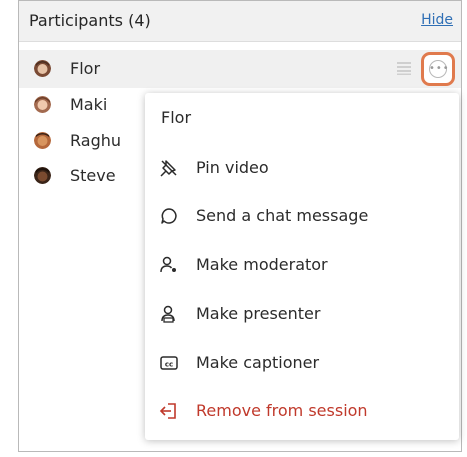 Image resolution: width=467 pixels, height=457 pixels. Describe the element at coordinates (42, 140) in the screenshot. I see `avatar-raghu` at that location.